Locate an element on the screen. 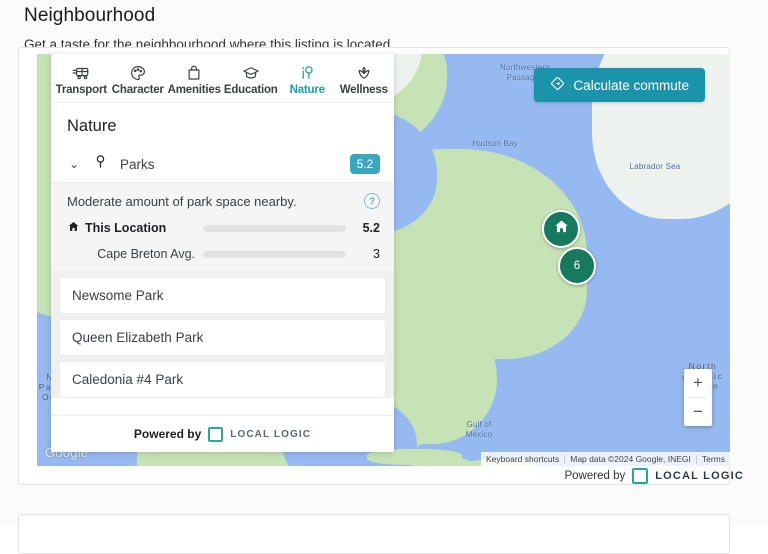  category-row-parks: ⌄ Parks 5.2 is located at coordinates (222, 164).